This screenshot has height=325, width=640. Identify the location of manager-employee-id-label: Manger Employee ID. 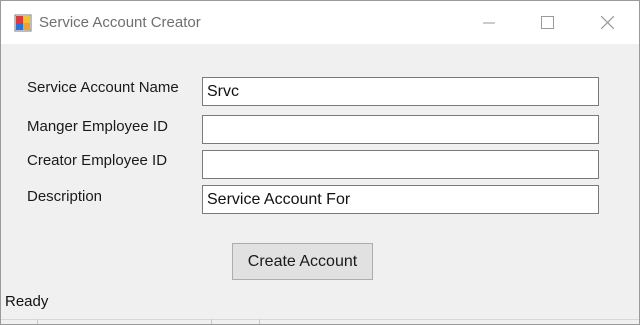
(97, 126).